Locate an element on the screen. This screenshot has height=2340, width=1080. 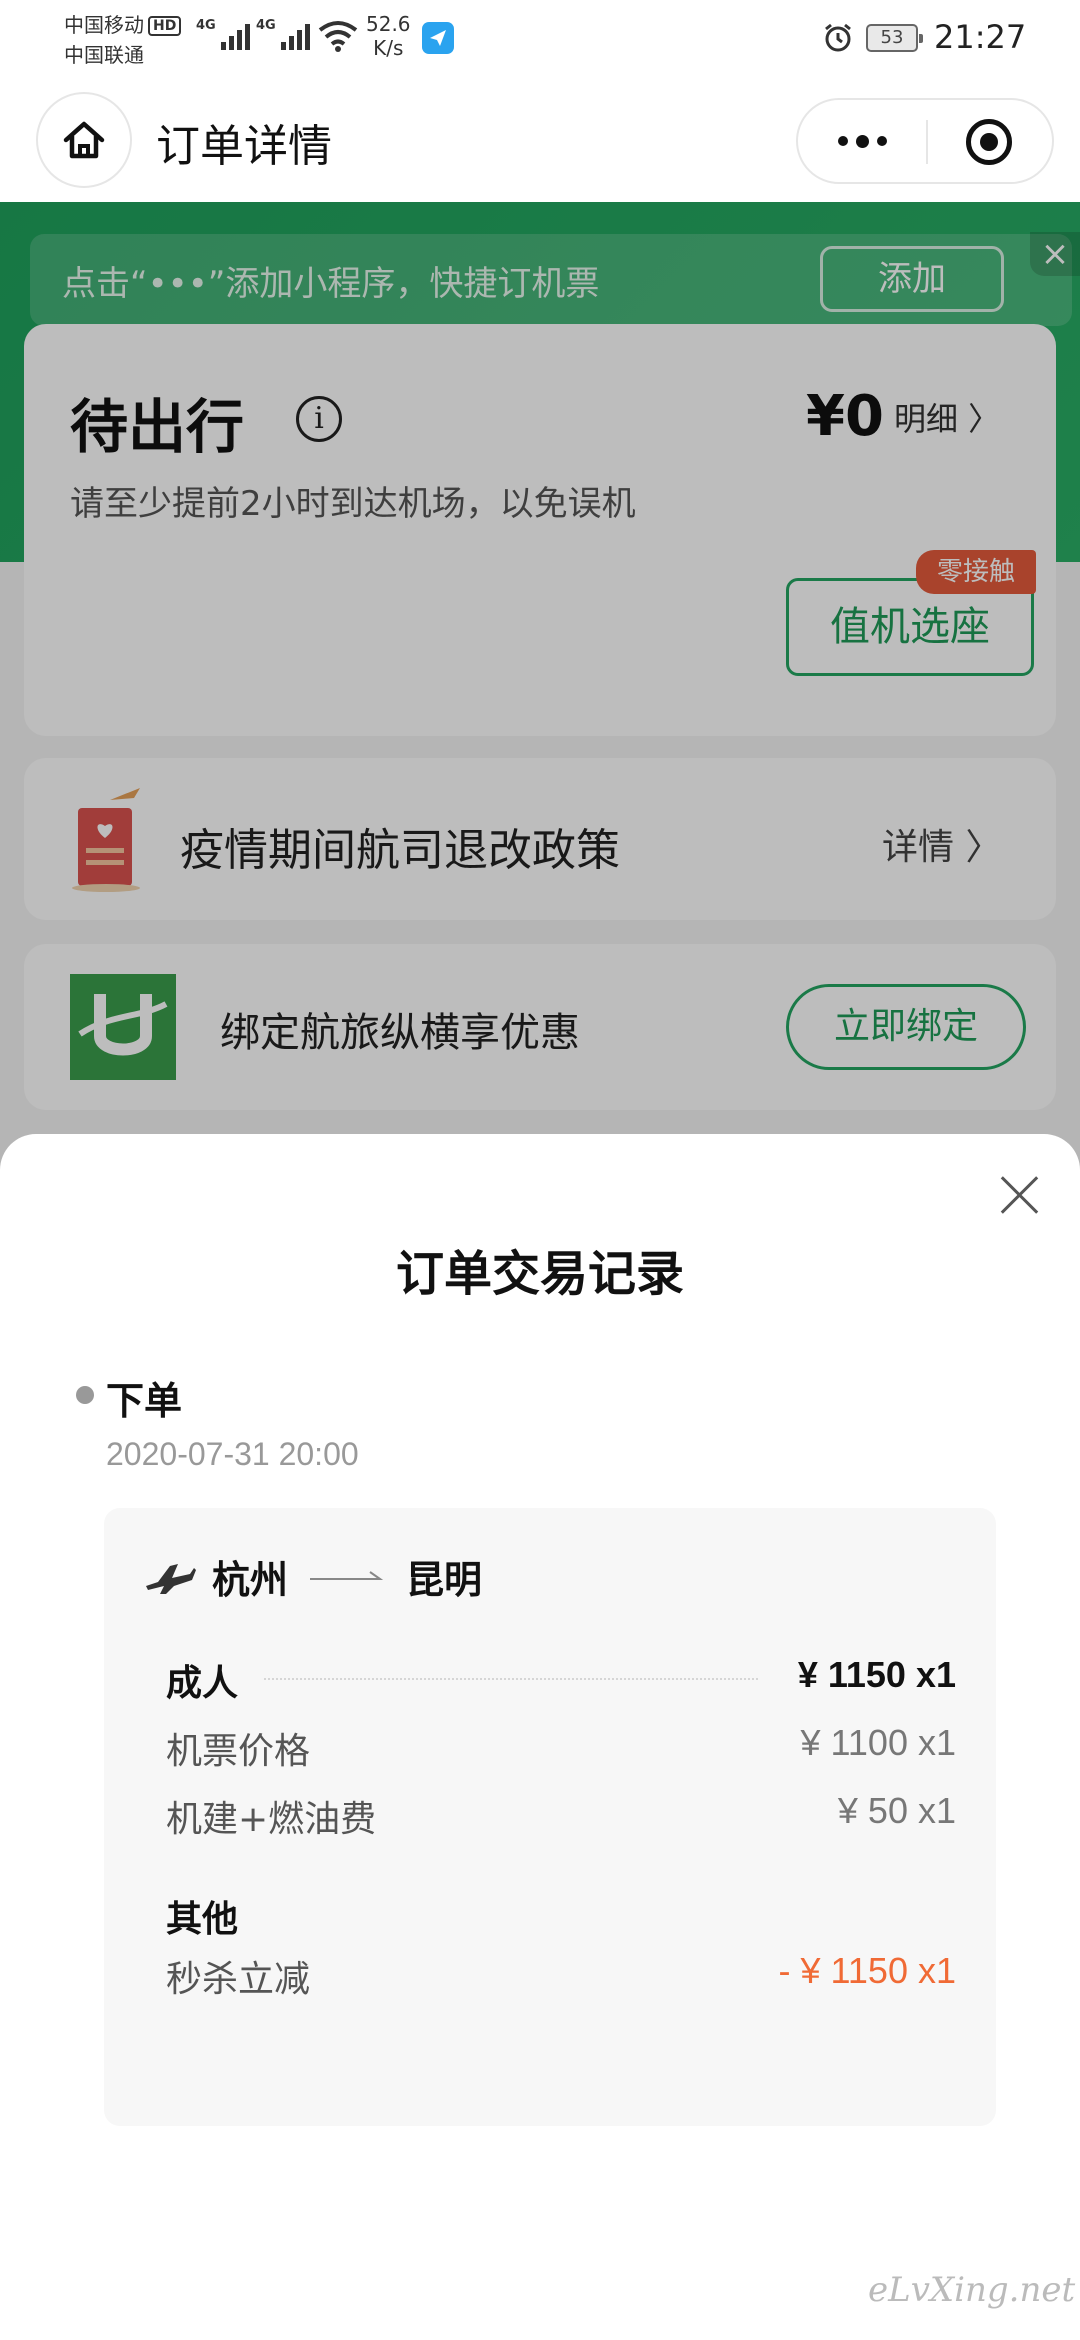
arrow-right-icon is located at coordinates (347, 1575).